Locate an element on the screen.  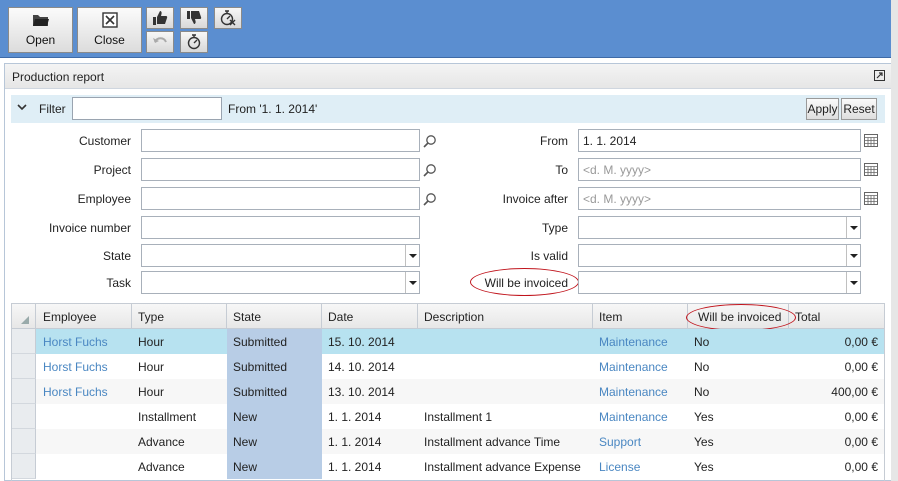
customer-input is located at coordinates (280, 140).